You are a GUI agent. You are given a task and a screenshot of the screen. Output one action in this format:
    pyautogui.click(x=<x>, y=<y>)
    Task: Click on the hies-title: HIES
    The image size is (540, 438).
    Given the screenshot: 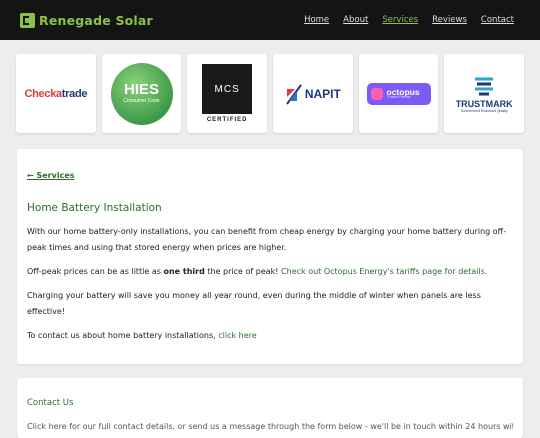 What is the action you would take?
    pyautogui.click(x=141, y=90)
    